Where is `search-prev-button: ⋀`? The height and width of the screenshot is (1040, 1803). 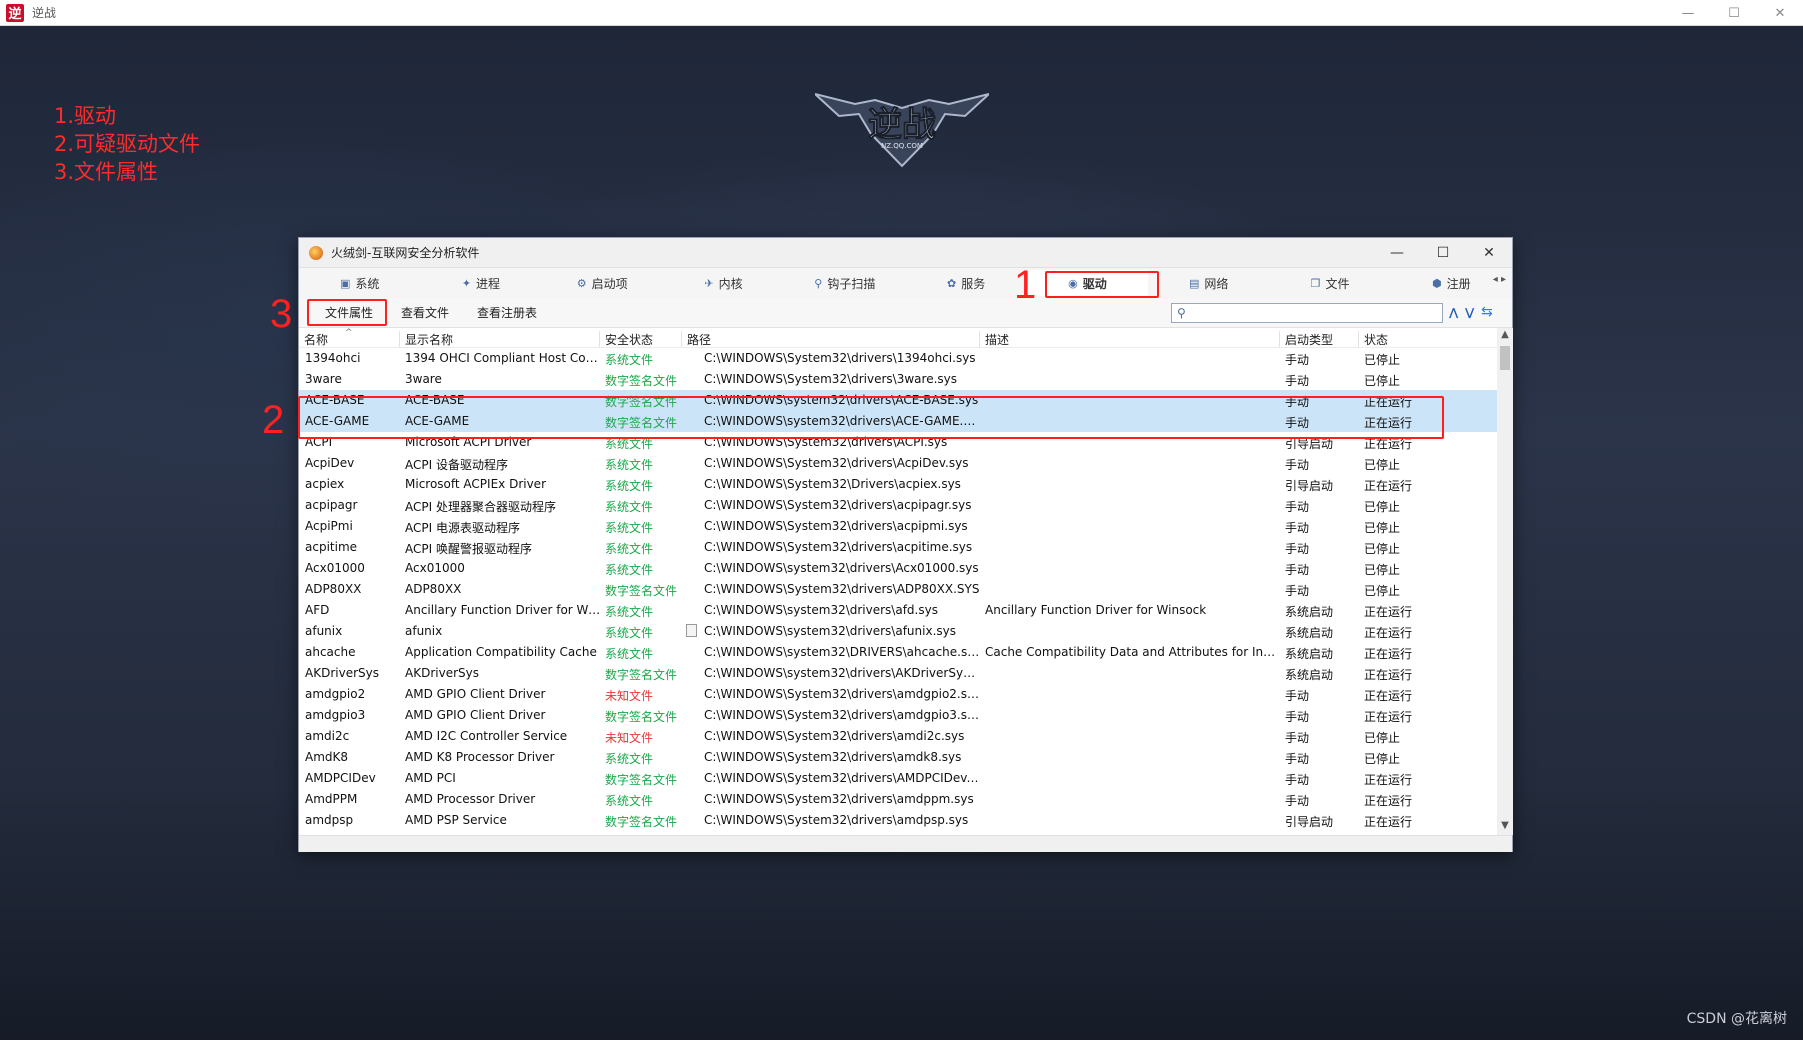 search-prev-button: ⋀ is located at coordinates (1453, 312).